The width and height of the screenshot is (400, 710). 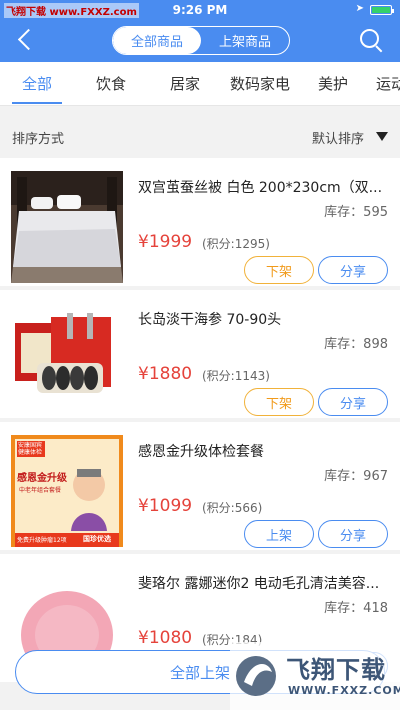 What do you see at coordinates (42, 478) in the screenshot?
I see `checkup-banner-title: 感恩金升级` at bounding box center [42, 478].